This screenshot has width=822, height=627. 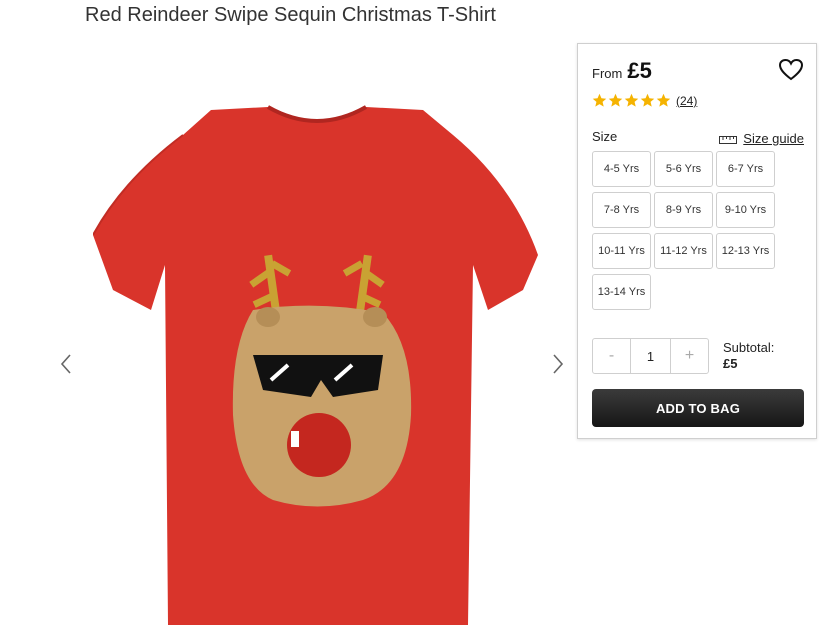 I want to click on review-count-link: (24), so click(x=686, y=101).